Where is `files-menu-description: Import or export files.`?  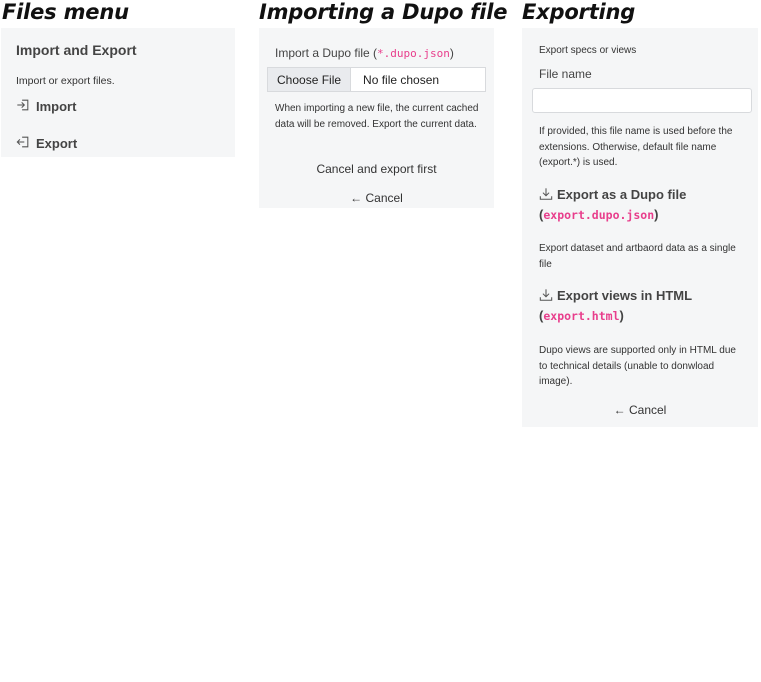 files-menu-description: Import or export files. is located at coordinates (65, 81).